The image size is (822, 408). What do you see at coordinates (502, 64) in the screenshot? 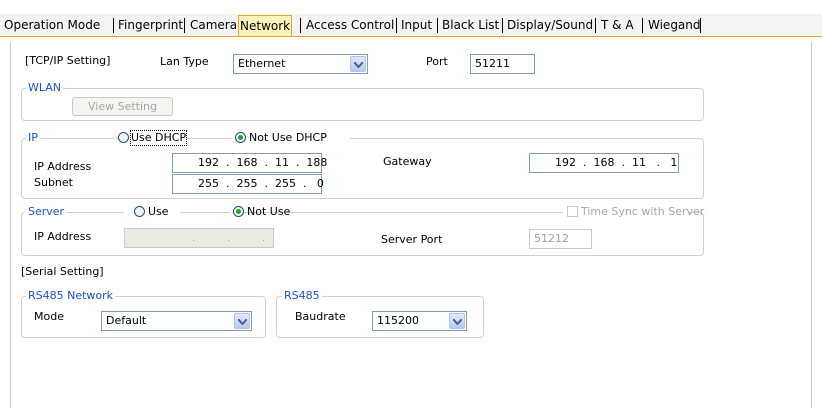
I see `port-input: 51211` at bounding box center [502, 64].